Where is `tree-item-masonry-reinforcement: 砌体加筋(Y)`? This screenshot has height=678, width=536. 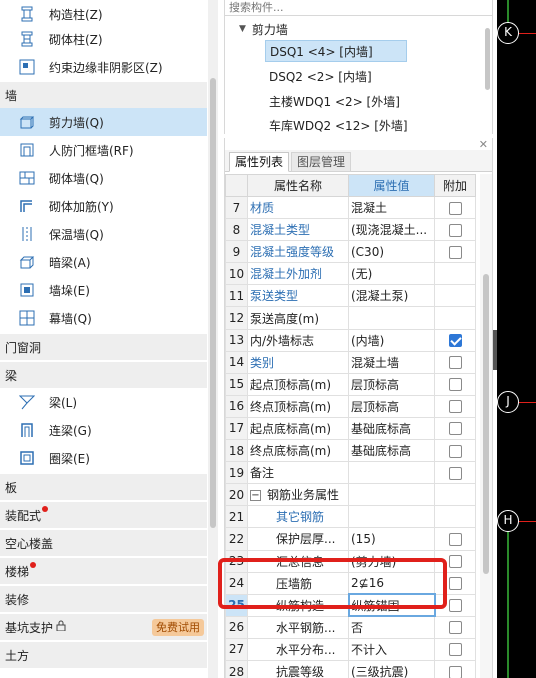
tree-item-masonry-reinforcement: 砌体加筋(Y) is located at coordinates (103, 206).